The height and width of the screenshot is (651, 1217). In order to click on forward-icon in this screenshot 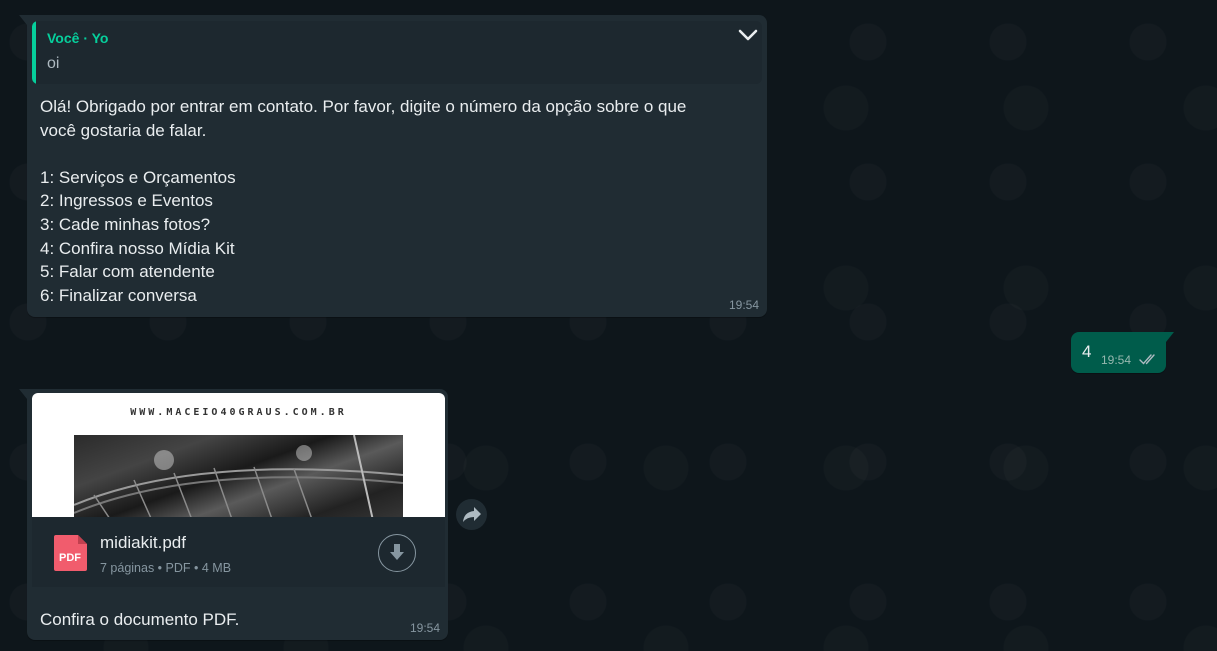, I will do `click(472, 514)`.